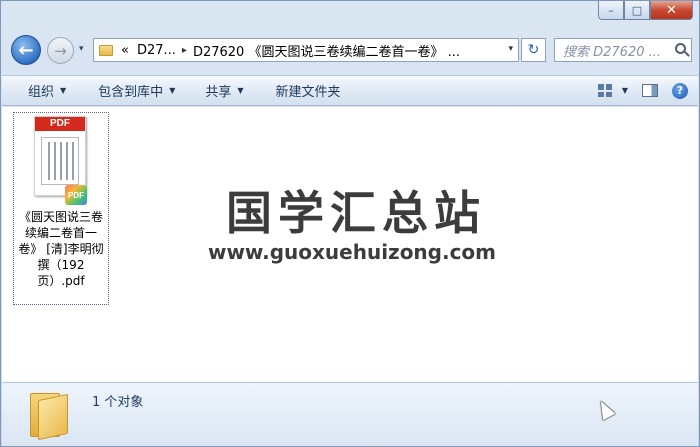 Image resolution: width=700 pixels, height=447 pixels. I want to click on include-in-library-menu: 包含到库中 ▼, so click(130, 90).